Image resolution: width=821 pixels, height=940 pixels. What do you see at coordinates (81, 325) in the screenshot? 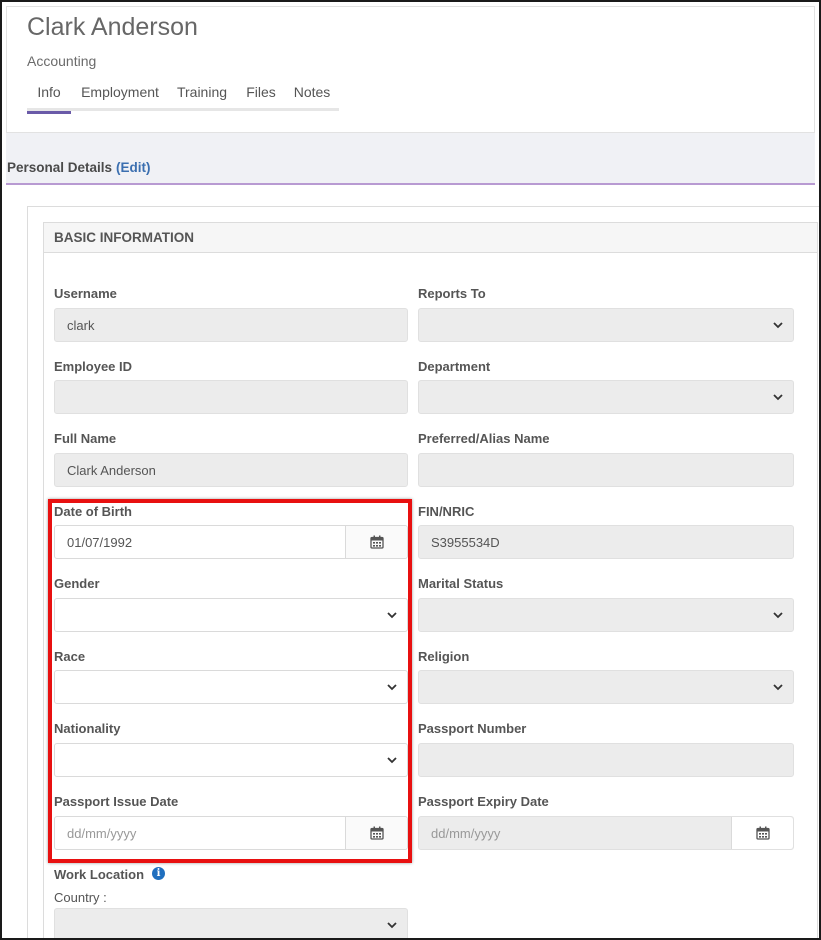
I see `username-value: clark` at bounding box center [81, 325].